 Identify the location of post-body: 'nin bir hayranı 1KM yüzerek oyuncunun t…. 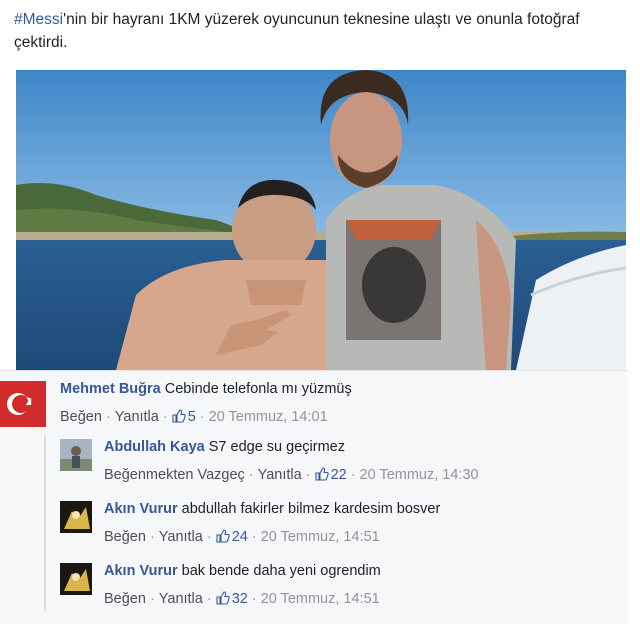
(297, 31).